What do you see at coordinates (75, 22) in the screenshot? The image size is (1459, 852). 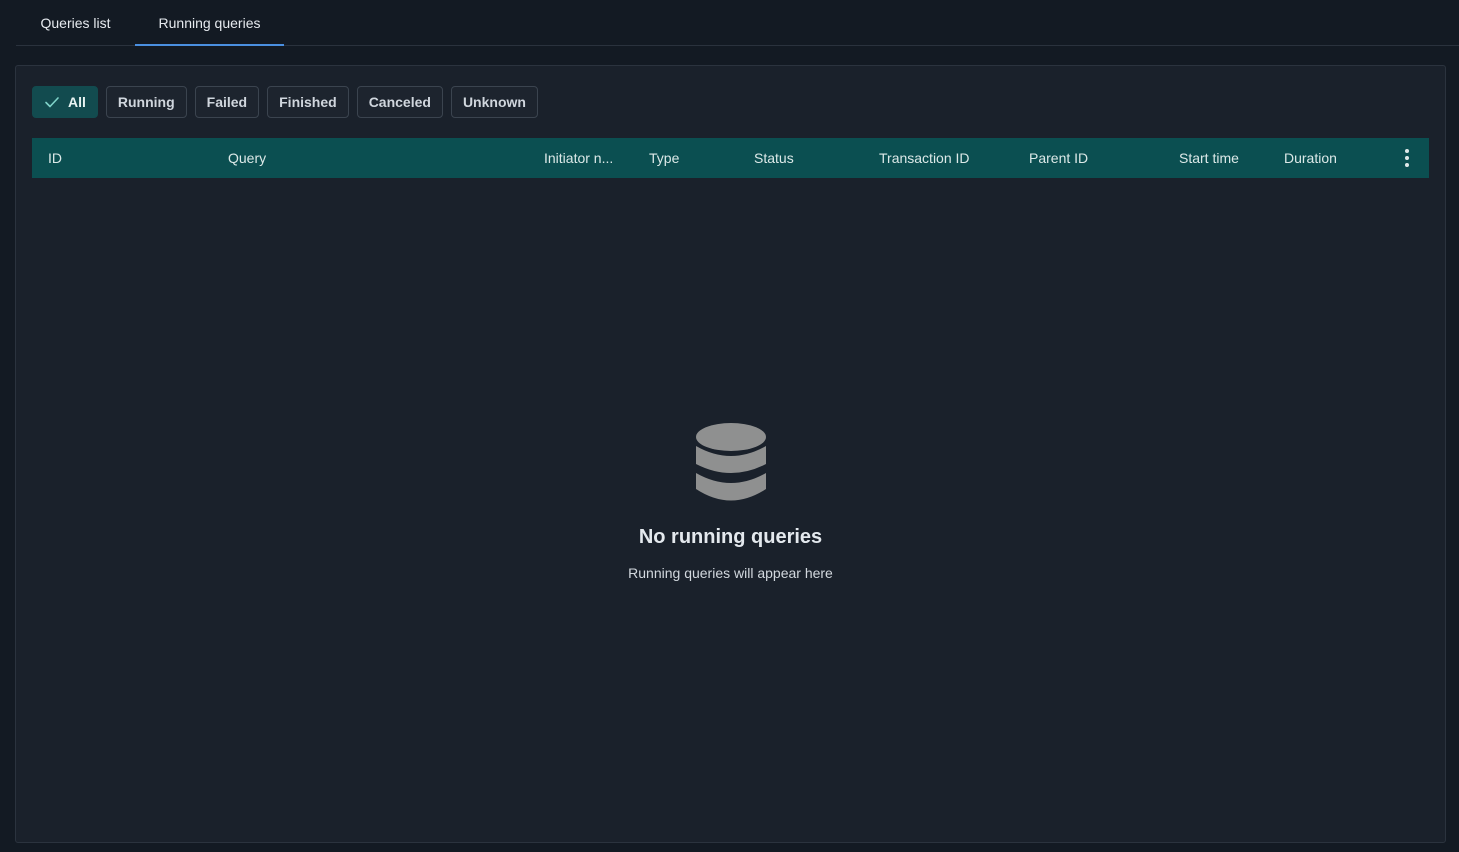 I see `tab-queries-list: Queries list` at bounding box center [75, 22].